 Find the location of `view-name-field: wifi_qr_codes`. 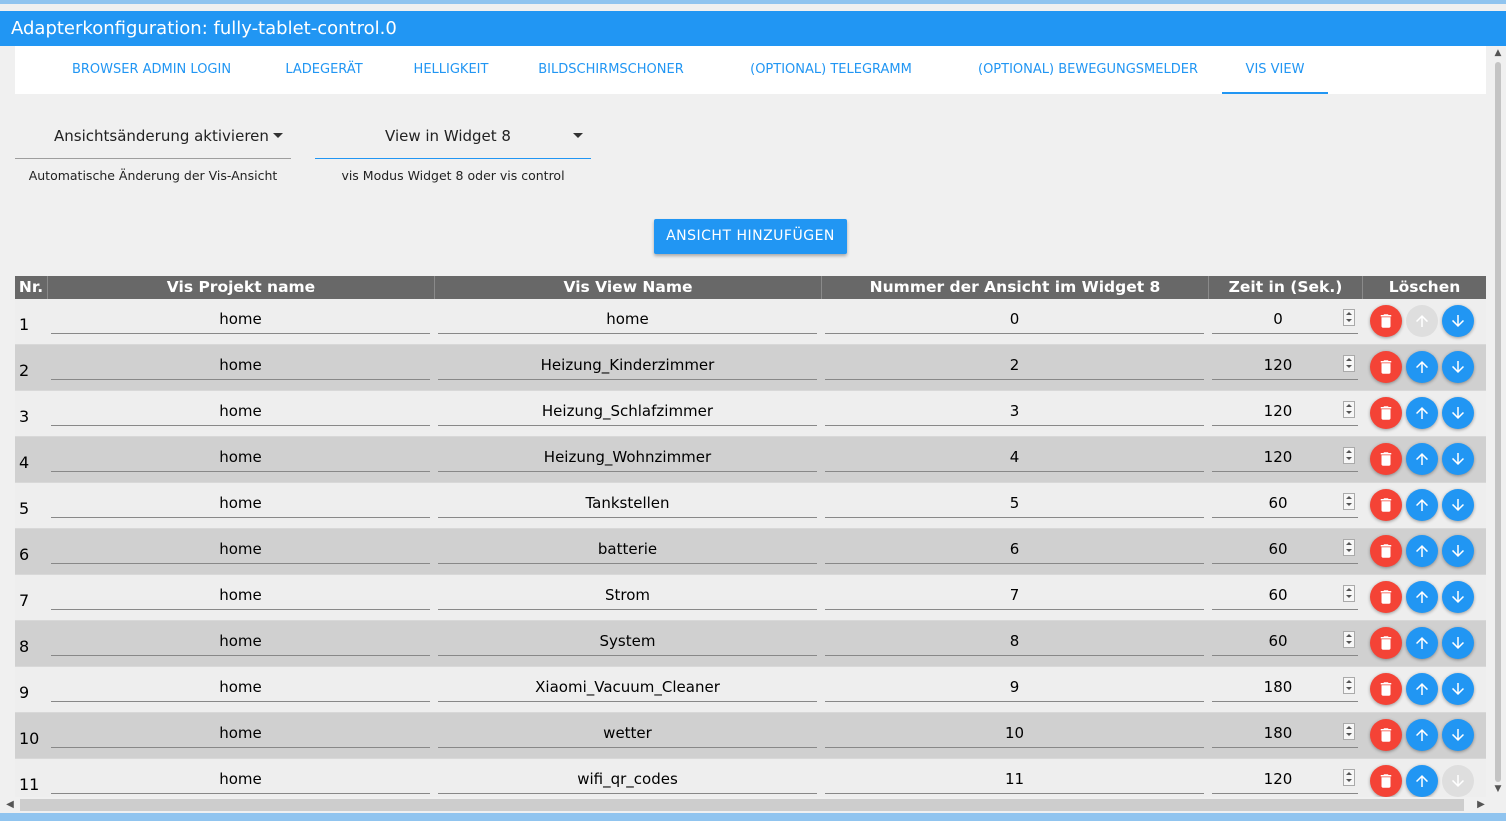

view-name-field: wifi_qr_codes is located at coordinates (627, 781).